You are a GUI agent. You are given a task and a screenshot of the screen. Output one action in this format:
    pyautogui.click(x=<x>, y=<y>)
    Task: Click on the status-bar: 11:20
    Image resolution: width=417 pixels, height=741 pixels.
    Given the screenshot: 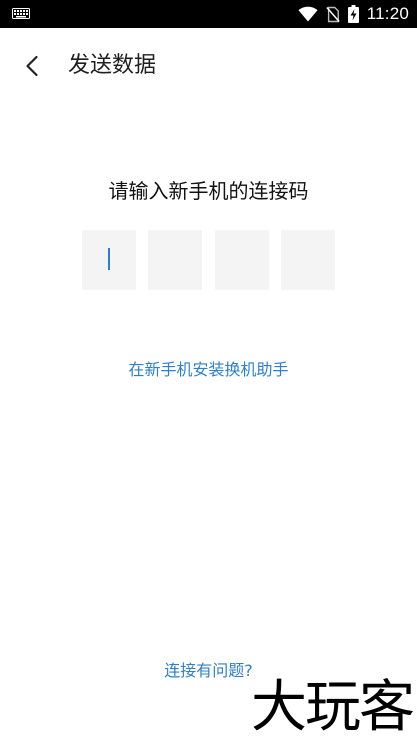 What is the action you would take?
    pyautogui.click(x=208, y=14)
    